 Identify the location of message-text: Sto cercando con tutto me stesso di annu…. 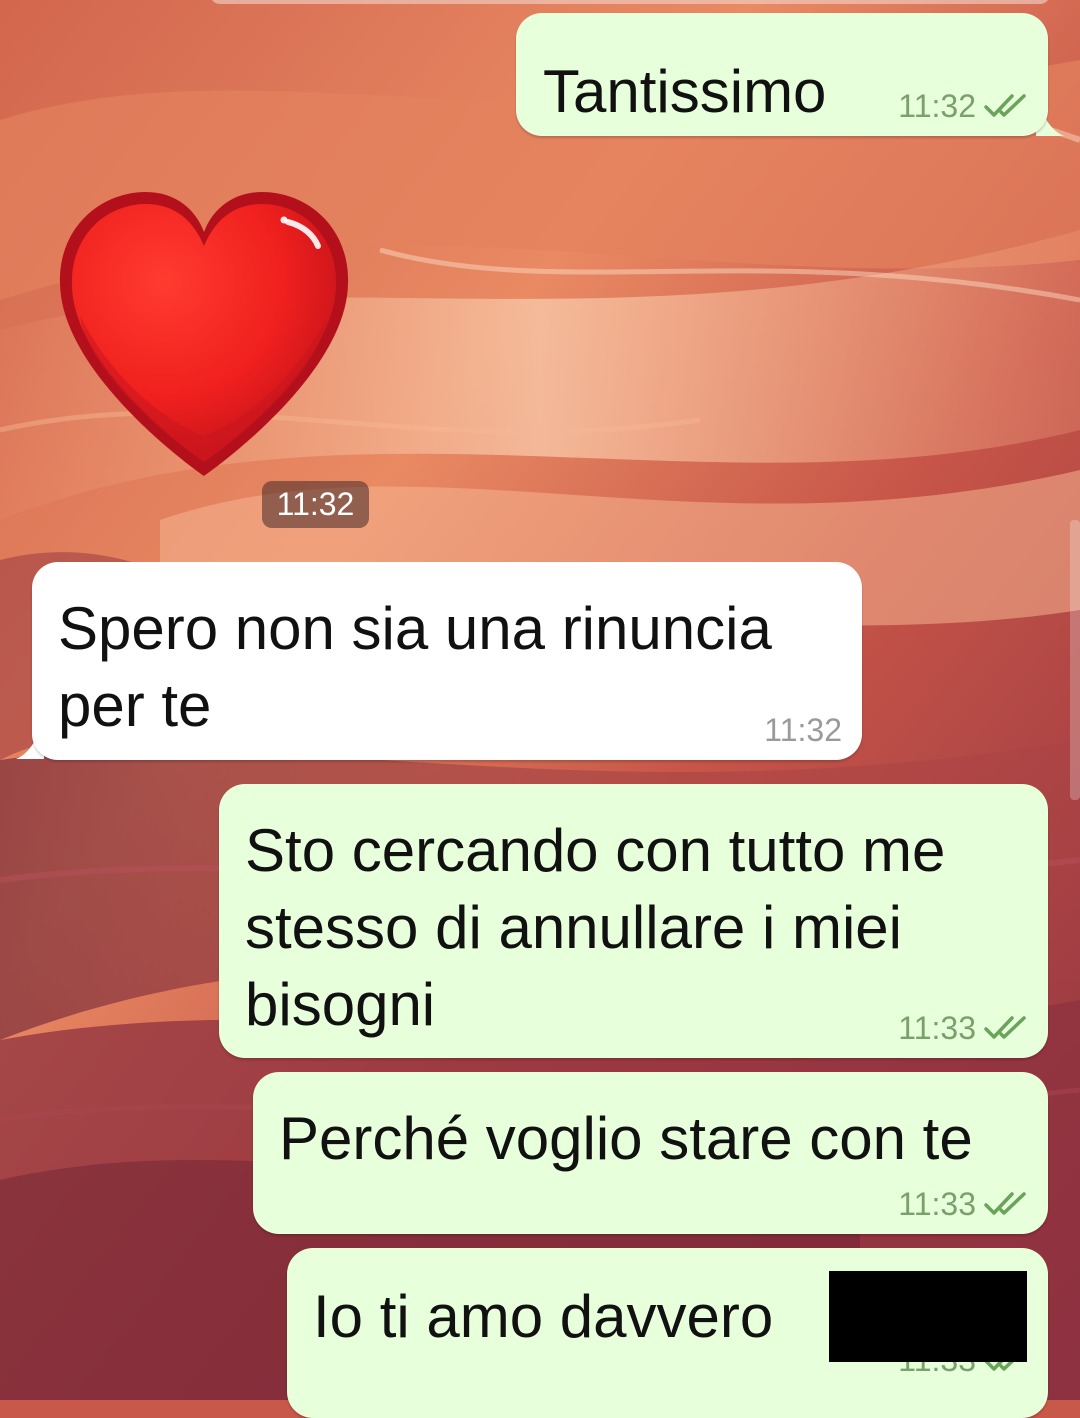
(595, 927).